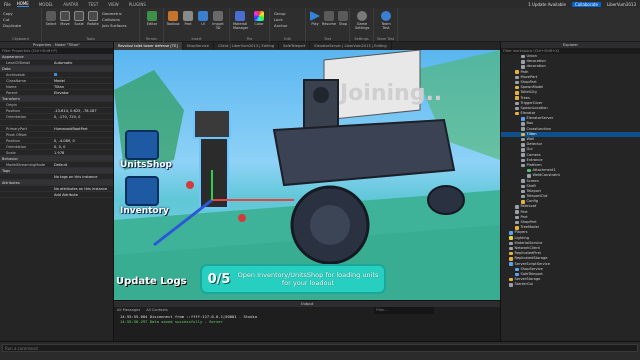  I want to click on tab-home: HOME, so click(22, 4).